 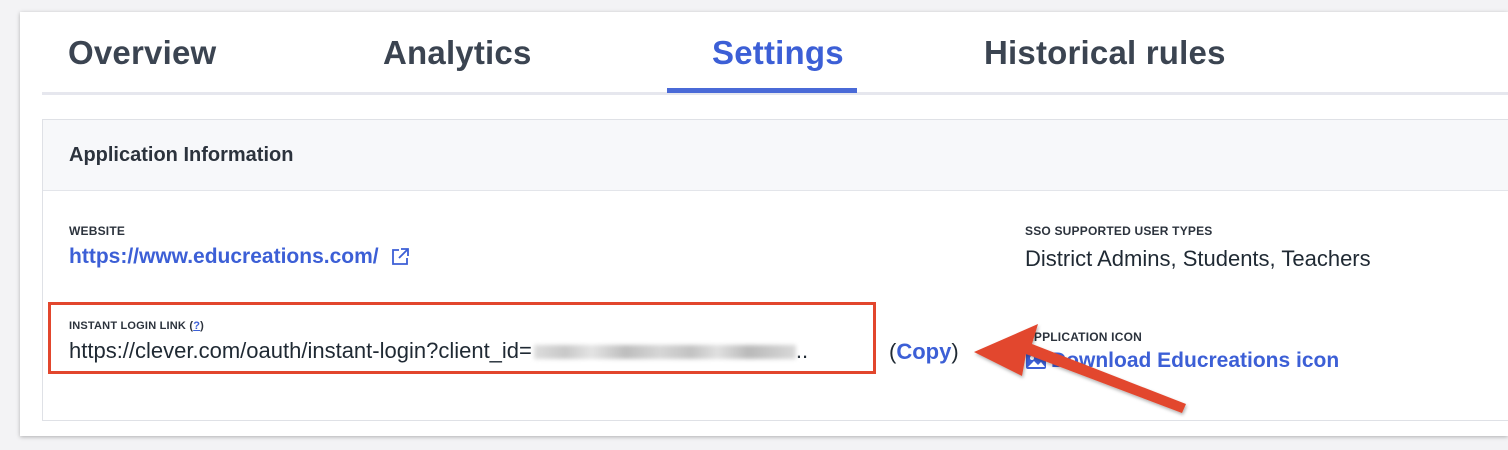 What do you see at coordinates (955, 351) in the screenshot?
I see `copy-close-paren: )` at bounding box center [955, 351].